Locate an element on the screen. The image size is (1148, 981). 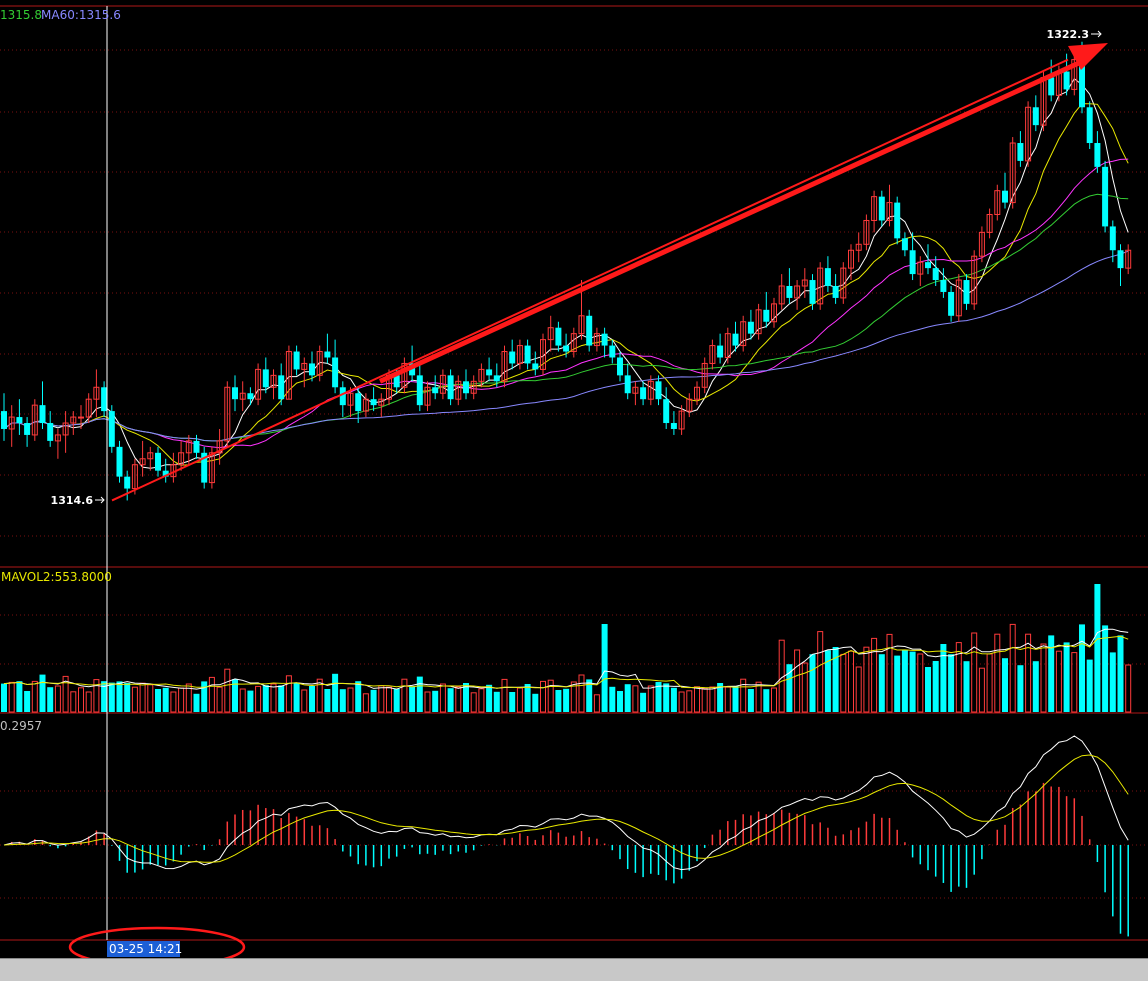
low-price-label: 1314.6 is located at coordinates (72, 500).